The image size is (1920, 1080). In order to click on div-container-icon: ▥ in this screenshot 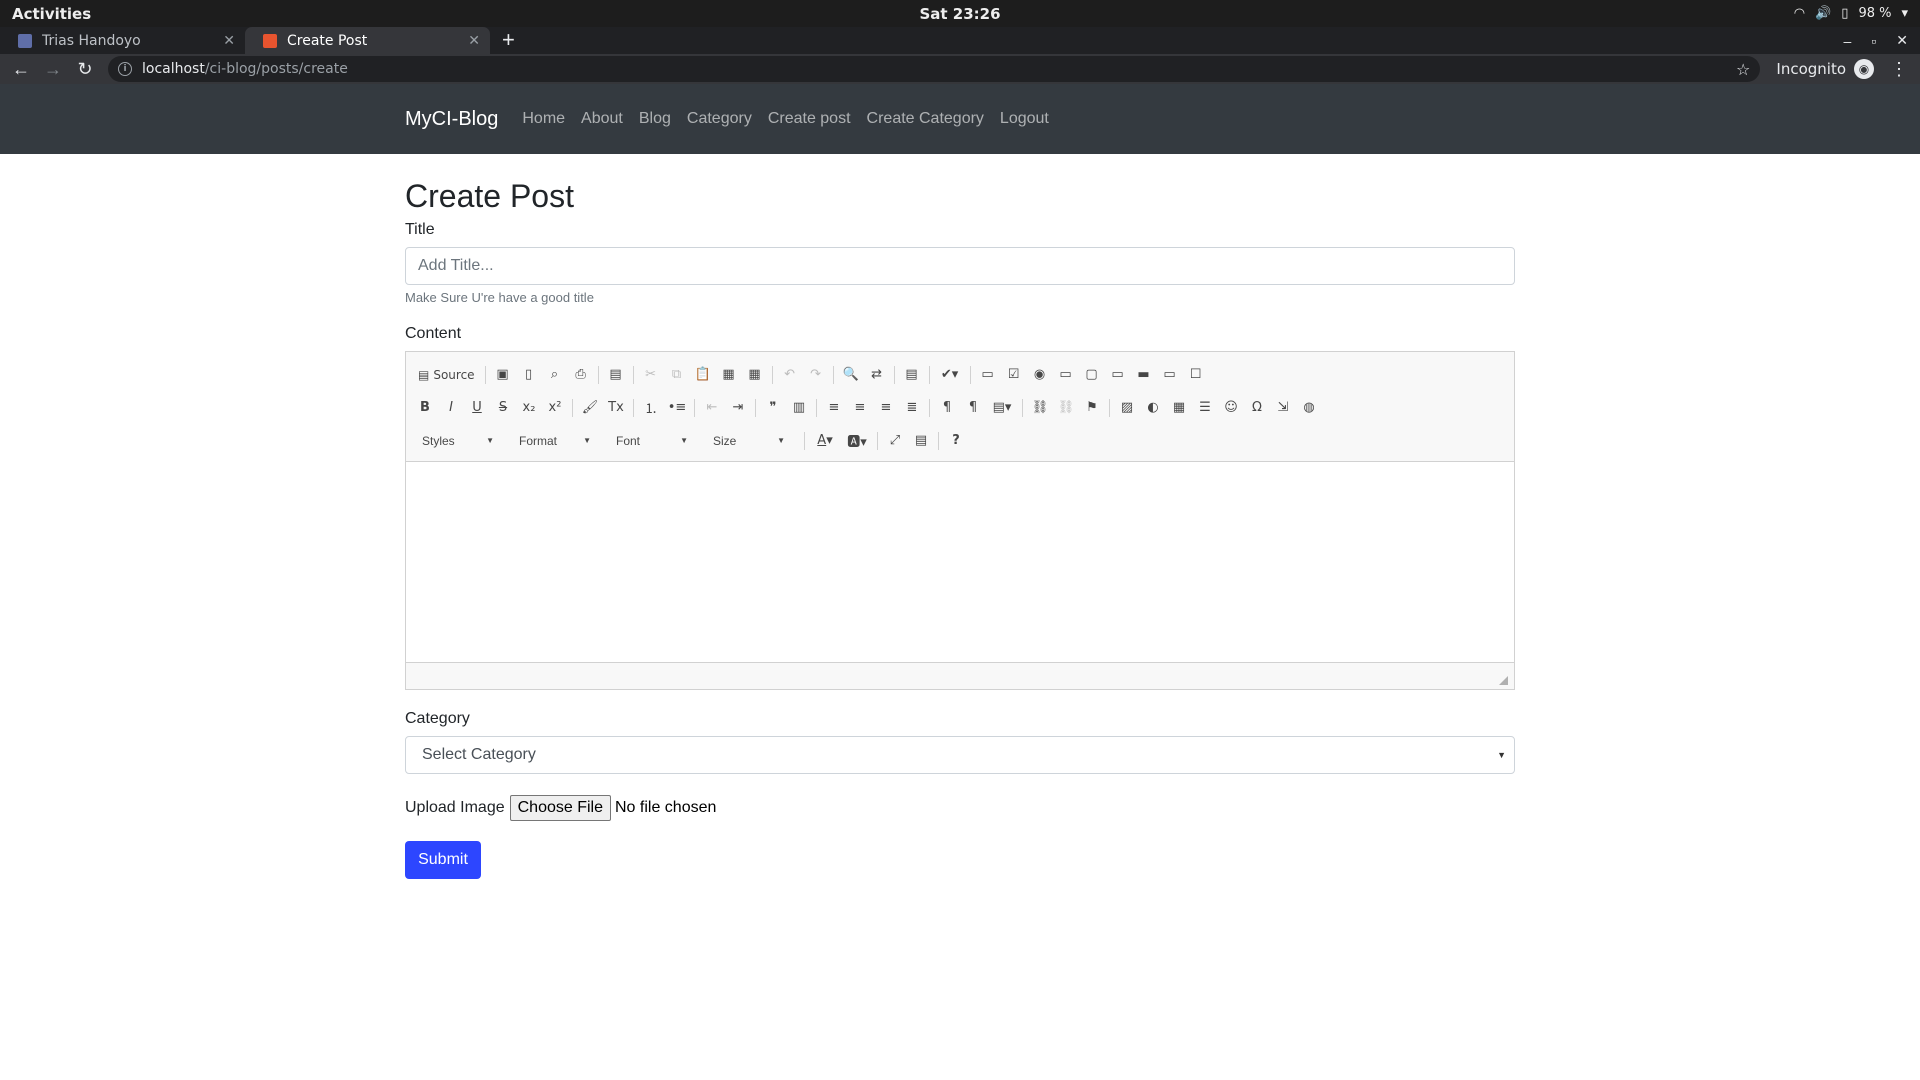, I will do `click(799, 408)`.